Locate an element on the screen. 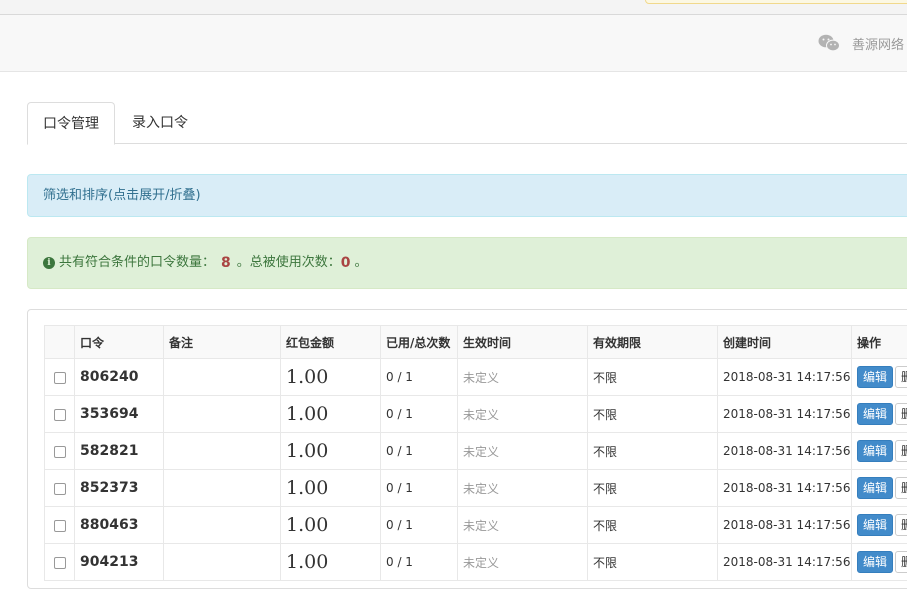  filter-sort-toggle: 筛选和排序(点击展开/折叠) is located at coordinates (467, 195).